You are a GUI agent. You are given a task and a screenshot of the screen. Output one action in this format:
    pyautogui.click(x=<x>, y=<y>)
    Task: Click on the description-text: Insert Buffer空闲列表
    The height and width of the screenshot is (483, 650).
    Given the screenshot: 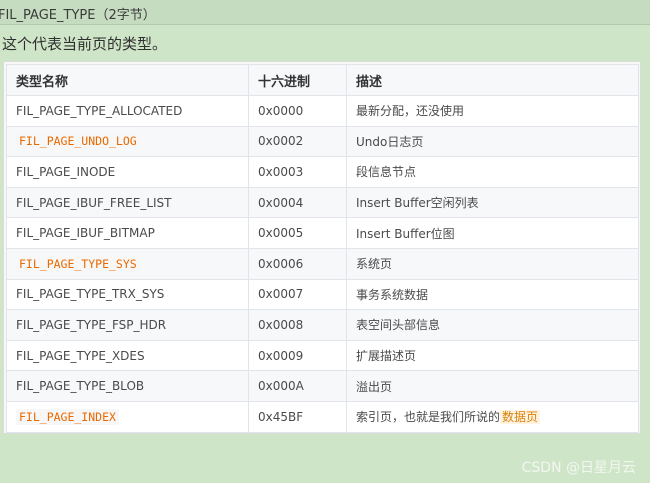 What is the action you would take?
    pyautogui.click(x=417, y=203)
    